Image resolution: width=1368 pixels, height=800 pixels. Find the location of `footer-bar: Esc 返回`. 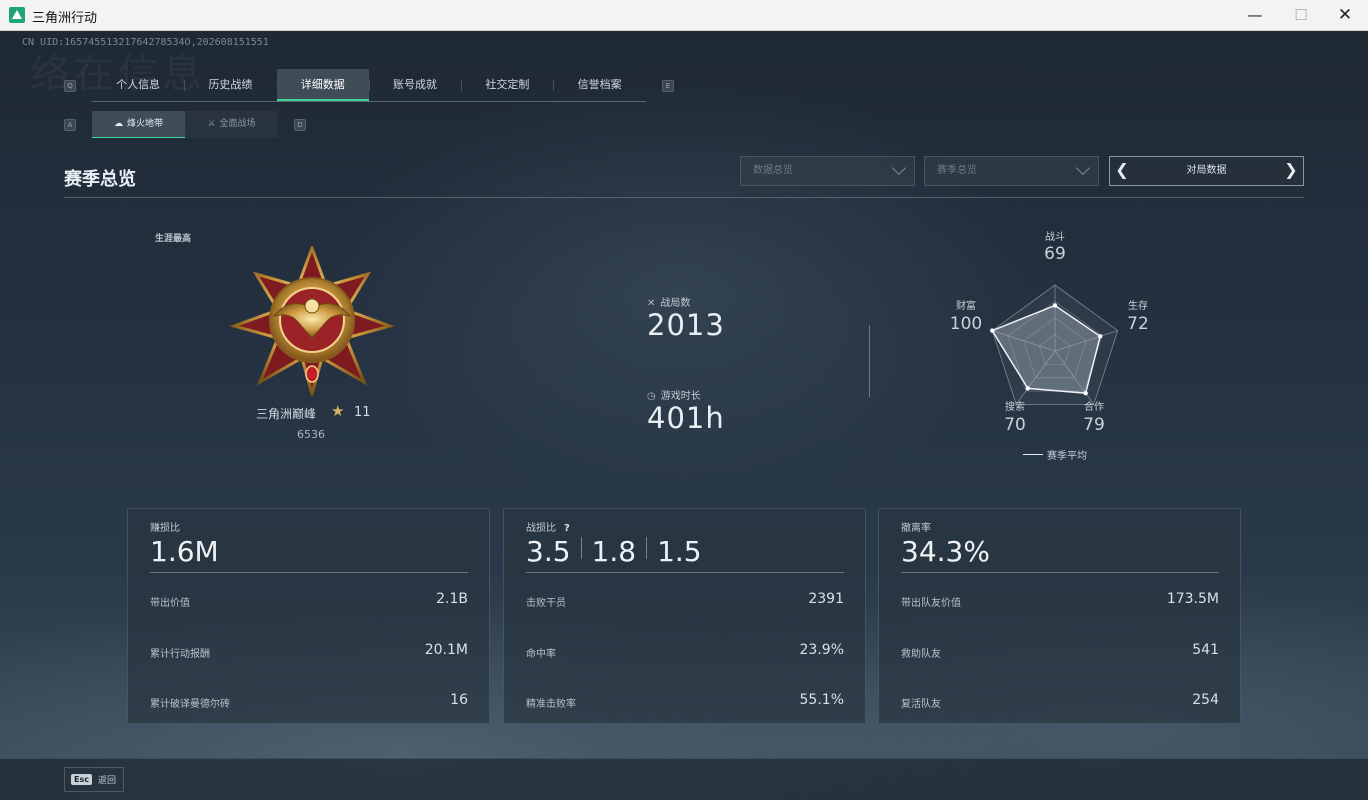

footer-bar: Esc 返回 is located at coordinates (684, 779).